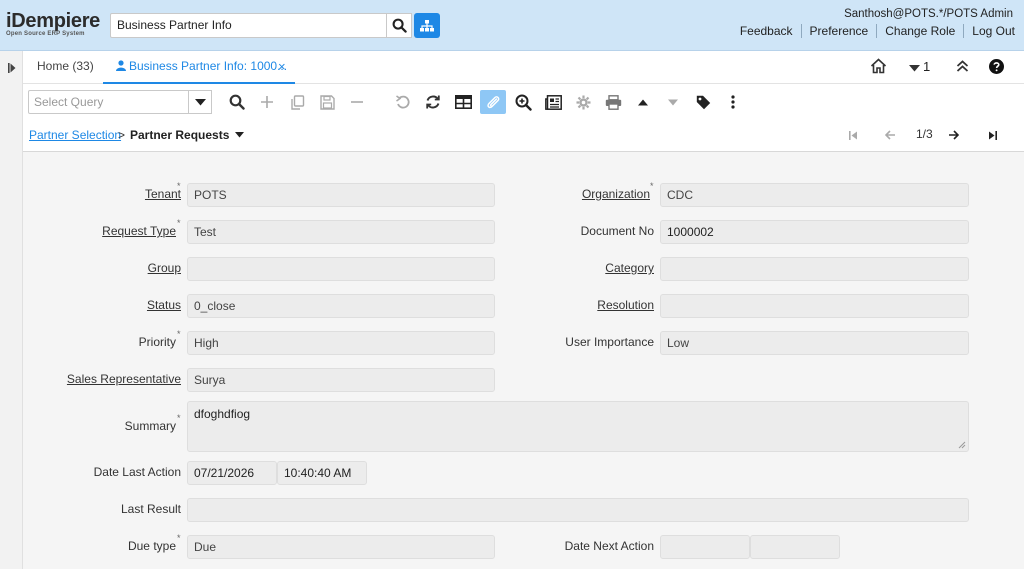 This screenshot has height=569, width=1024. Describe the element at coordinates (282, 66) in the screenshot. I see `close-tab-icon: ×` at that location.